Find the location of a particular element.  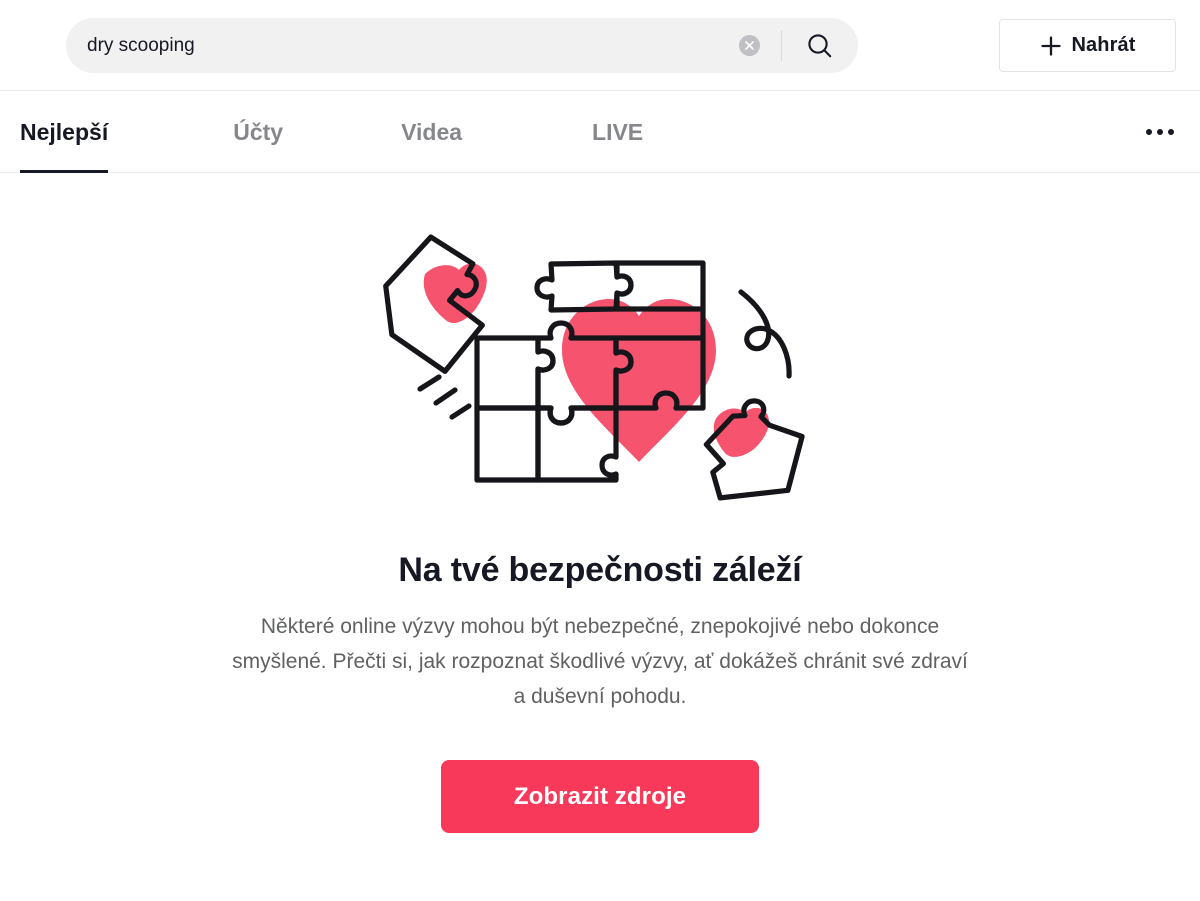

upload-button: Nahrát is located at coordinates (1087, 45).